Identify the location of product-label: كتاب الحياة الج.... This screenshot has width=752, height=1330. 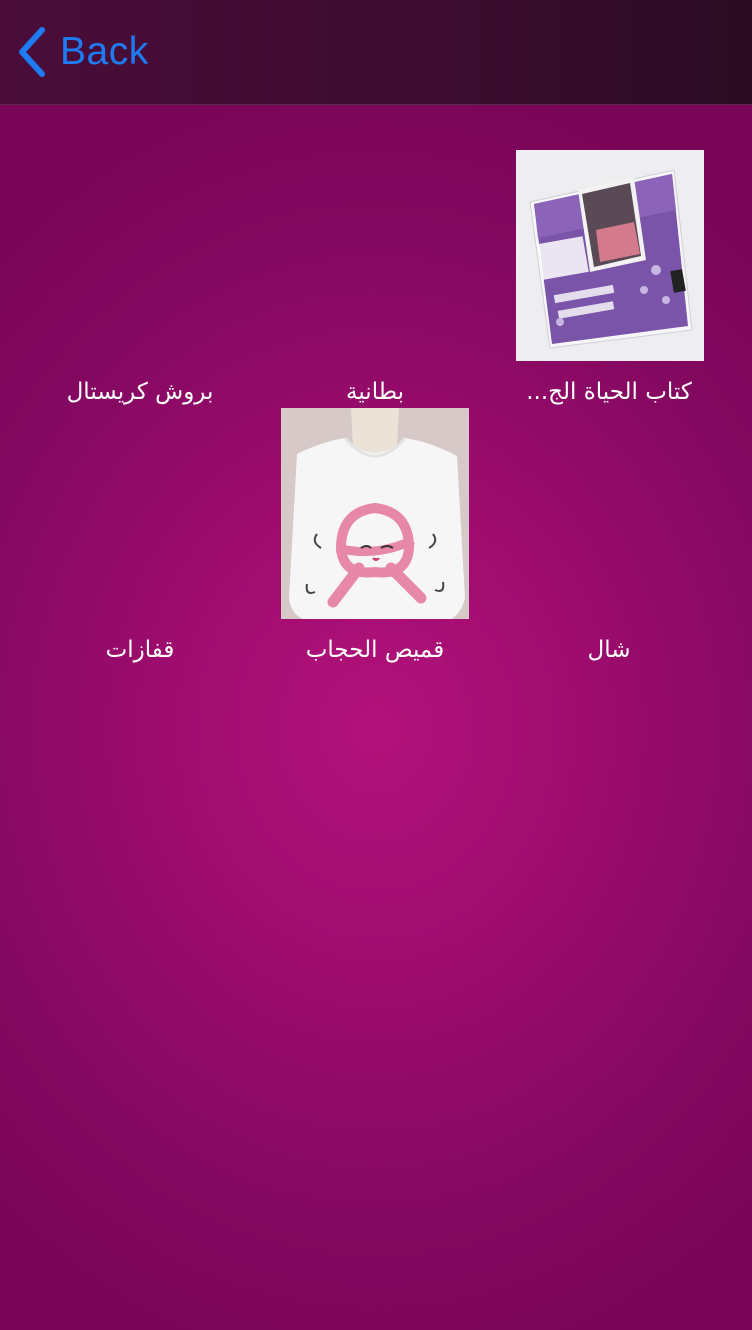
(609, 392).